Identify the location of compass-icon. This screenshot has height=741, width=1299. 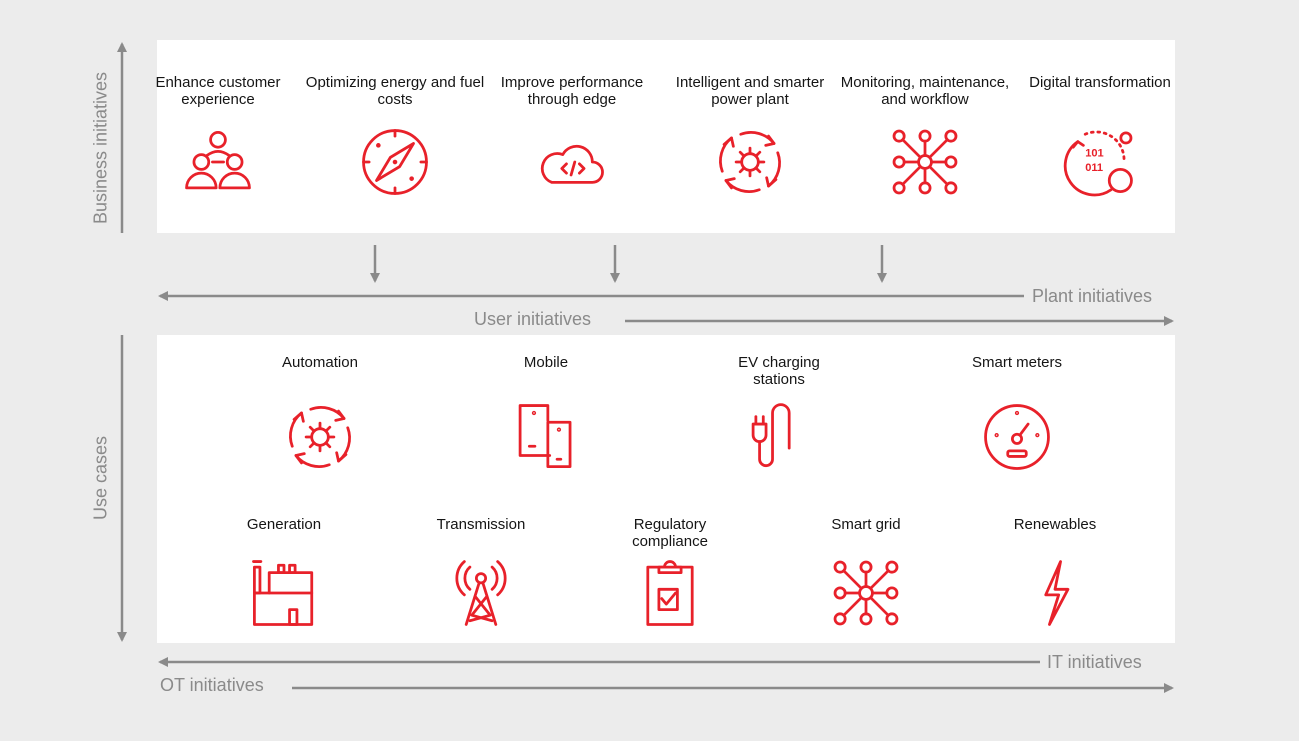
(395, 162).